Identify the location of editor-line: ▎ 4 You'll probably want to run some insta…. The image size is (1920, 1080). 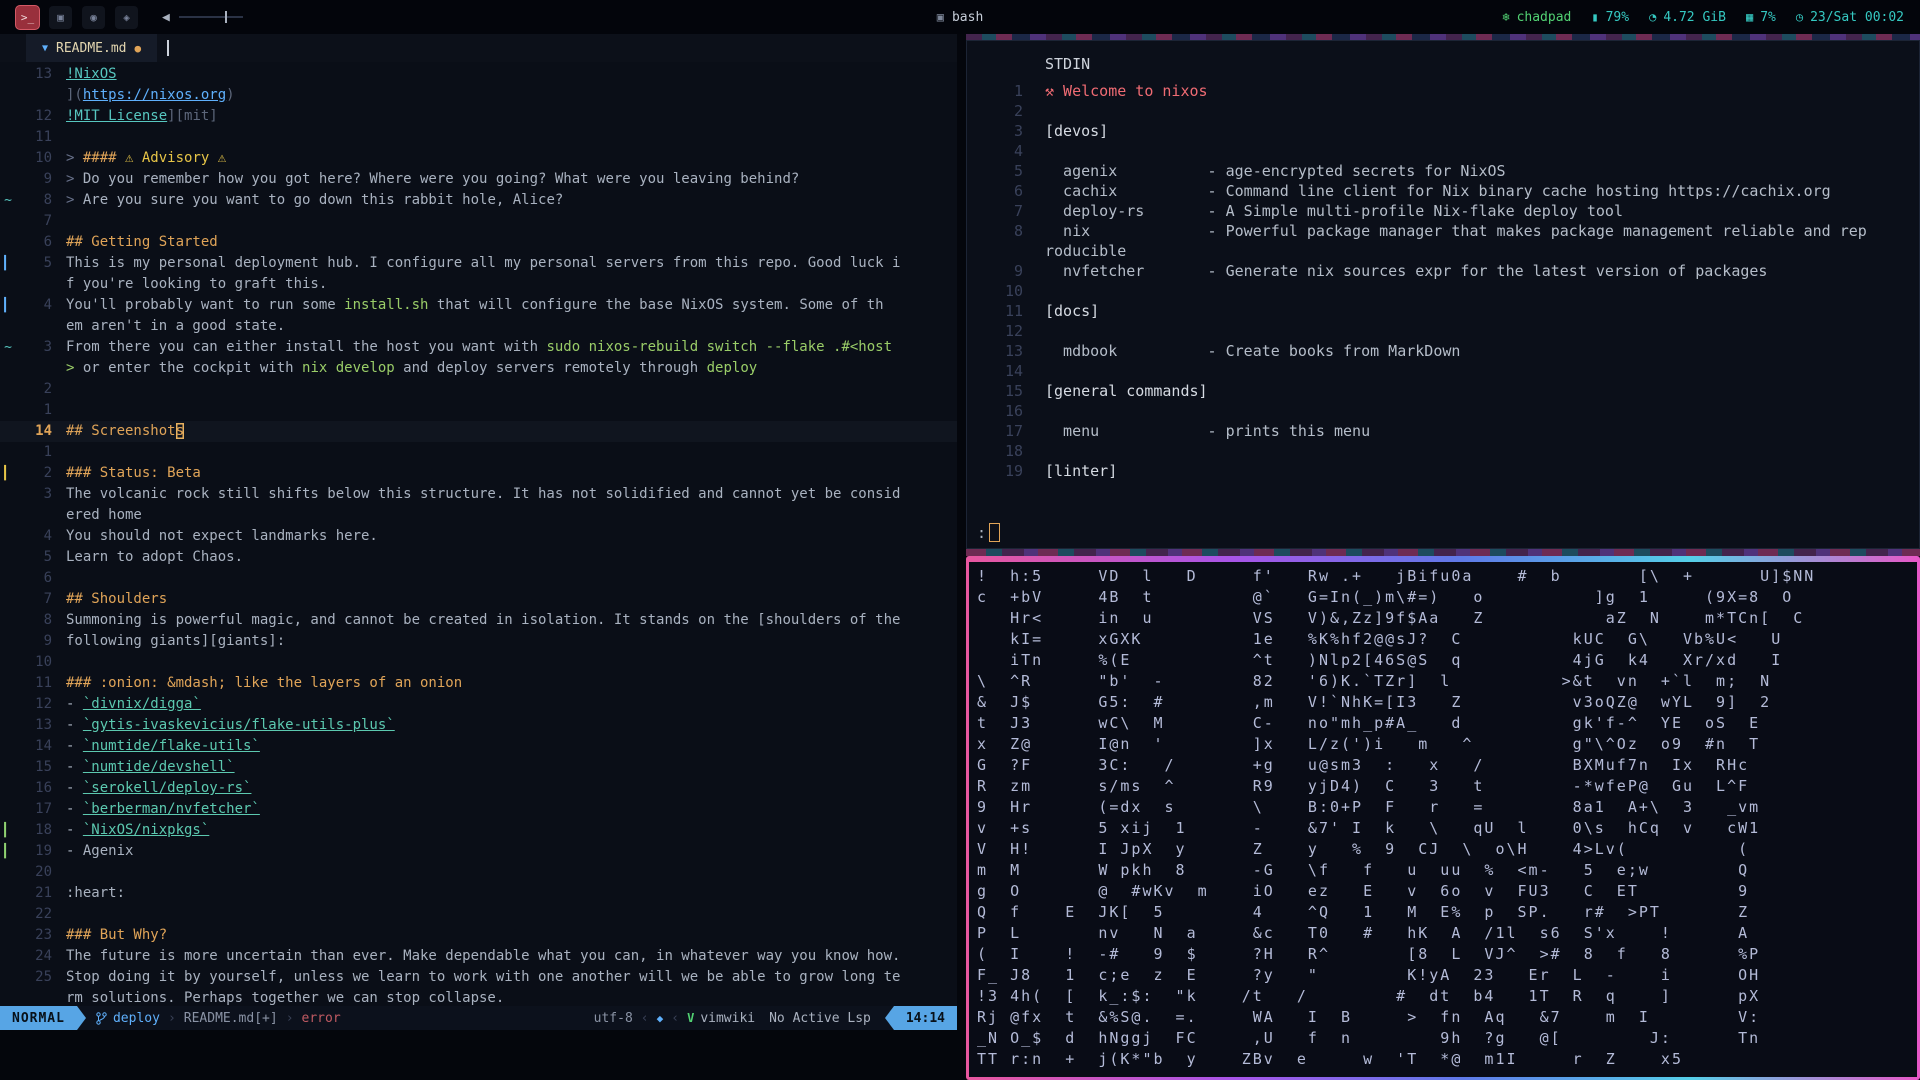
(478, 305).